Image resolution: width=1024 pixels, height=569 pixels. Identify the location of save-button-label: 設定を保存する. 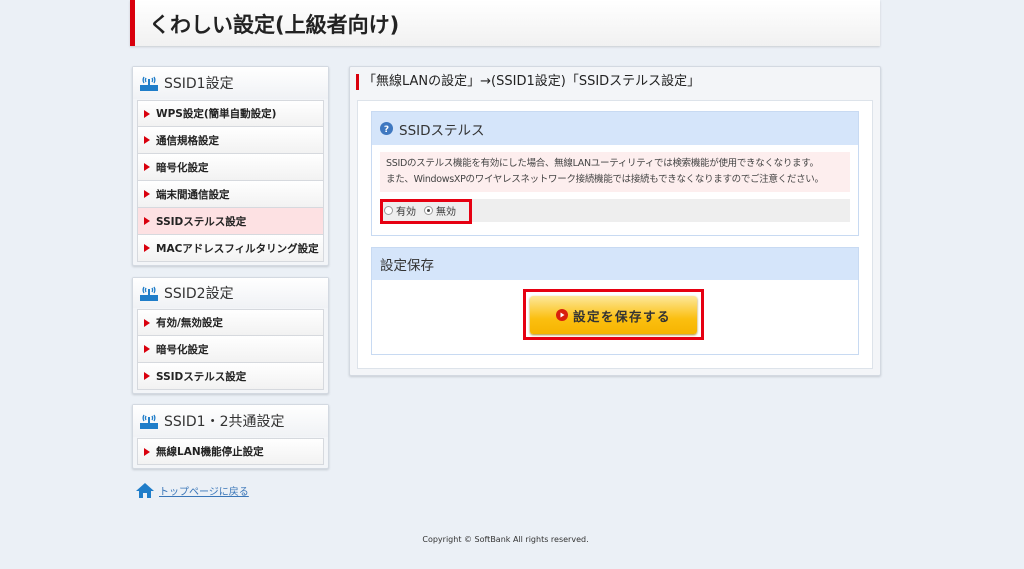
(621, 316).